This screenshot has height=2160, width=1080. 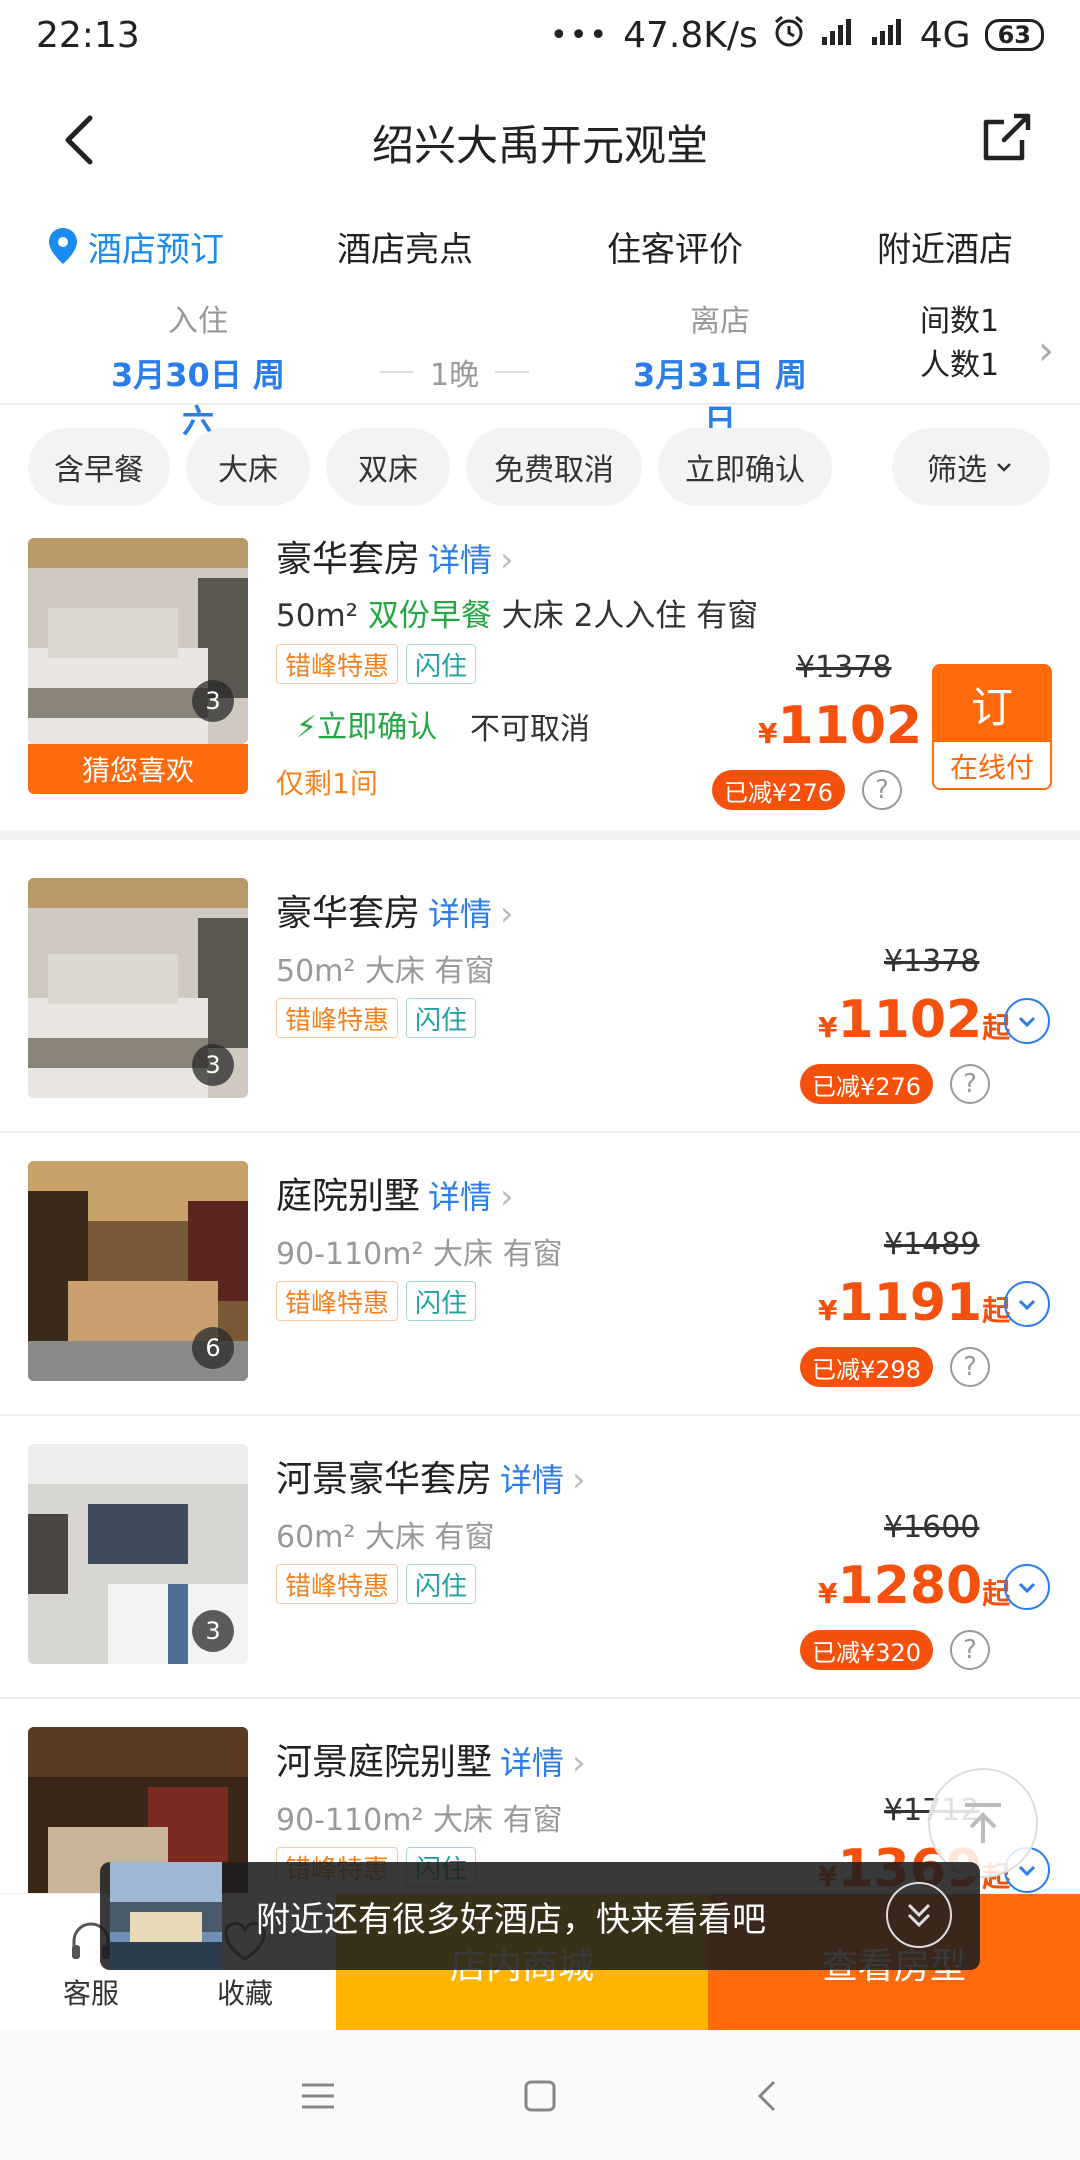 I want to click on double-chevron-down-icon, so click(x=919, y=1915).